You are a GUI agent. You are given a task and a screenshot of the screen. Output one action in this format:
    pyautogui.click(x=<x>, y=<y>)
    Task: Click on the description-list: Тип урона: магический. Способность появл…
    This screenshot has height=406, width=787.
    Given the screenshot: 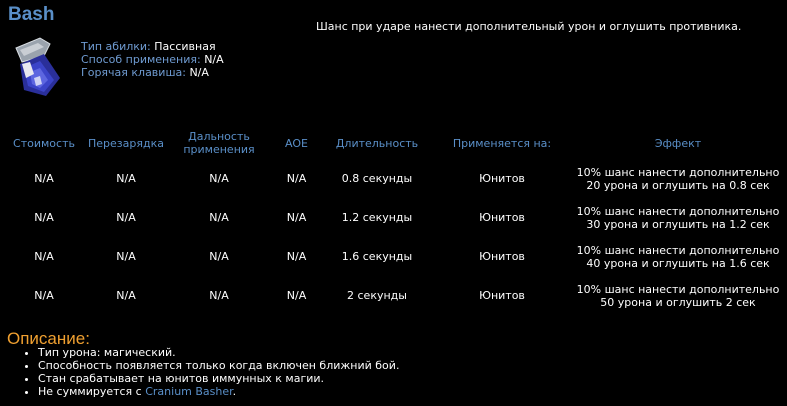 What is the action you would take?
    pyautogui.click(x=211, y=372)
    